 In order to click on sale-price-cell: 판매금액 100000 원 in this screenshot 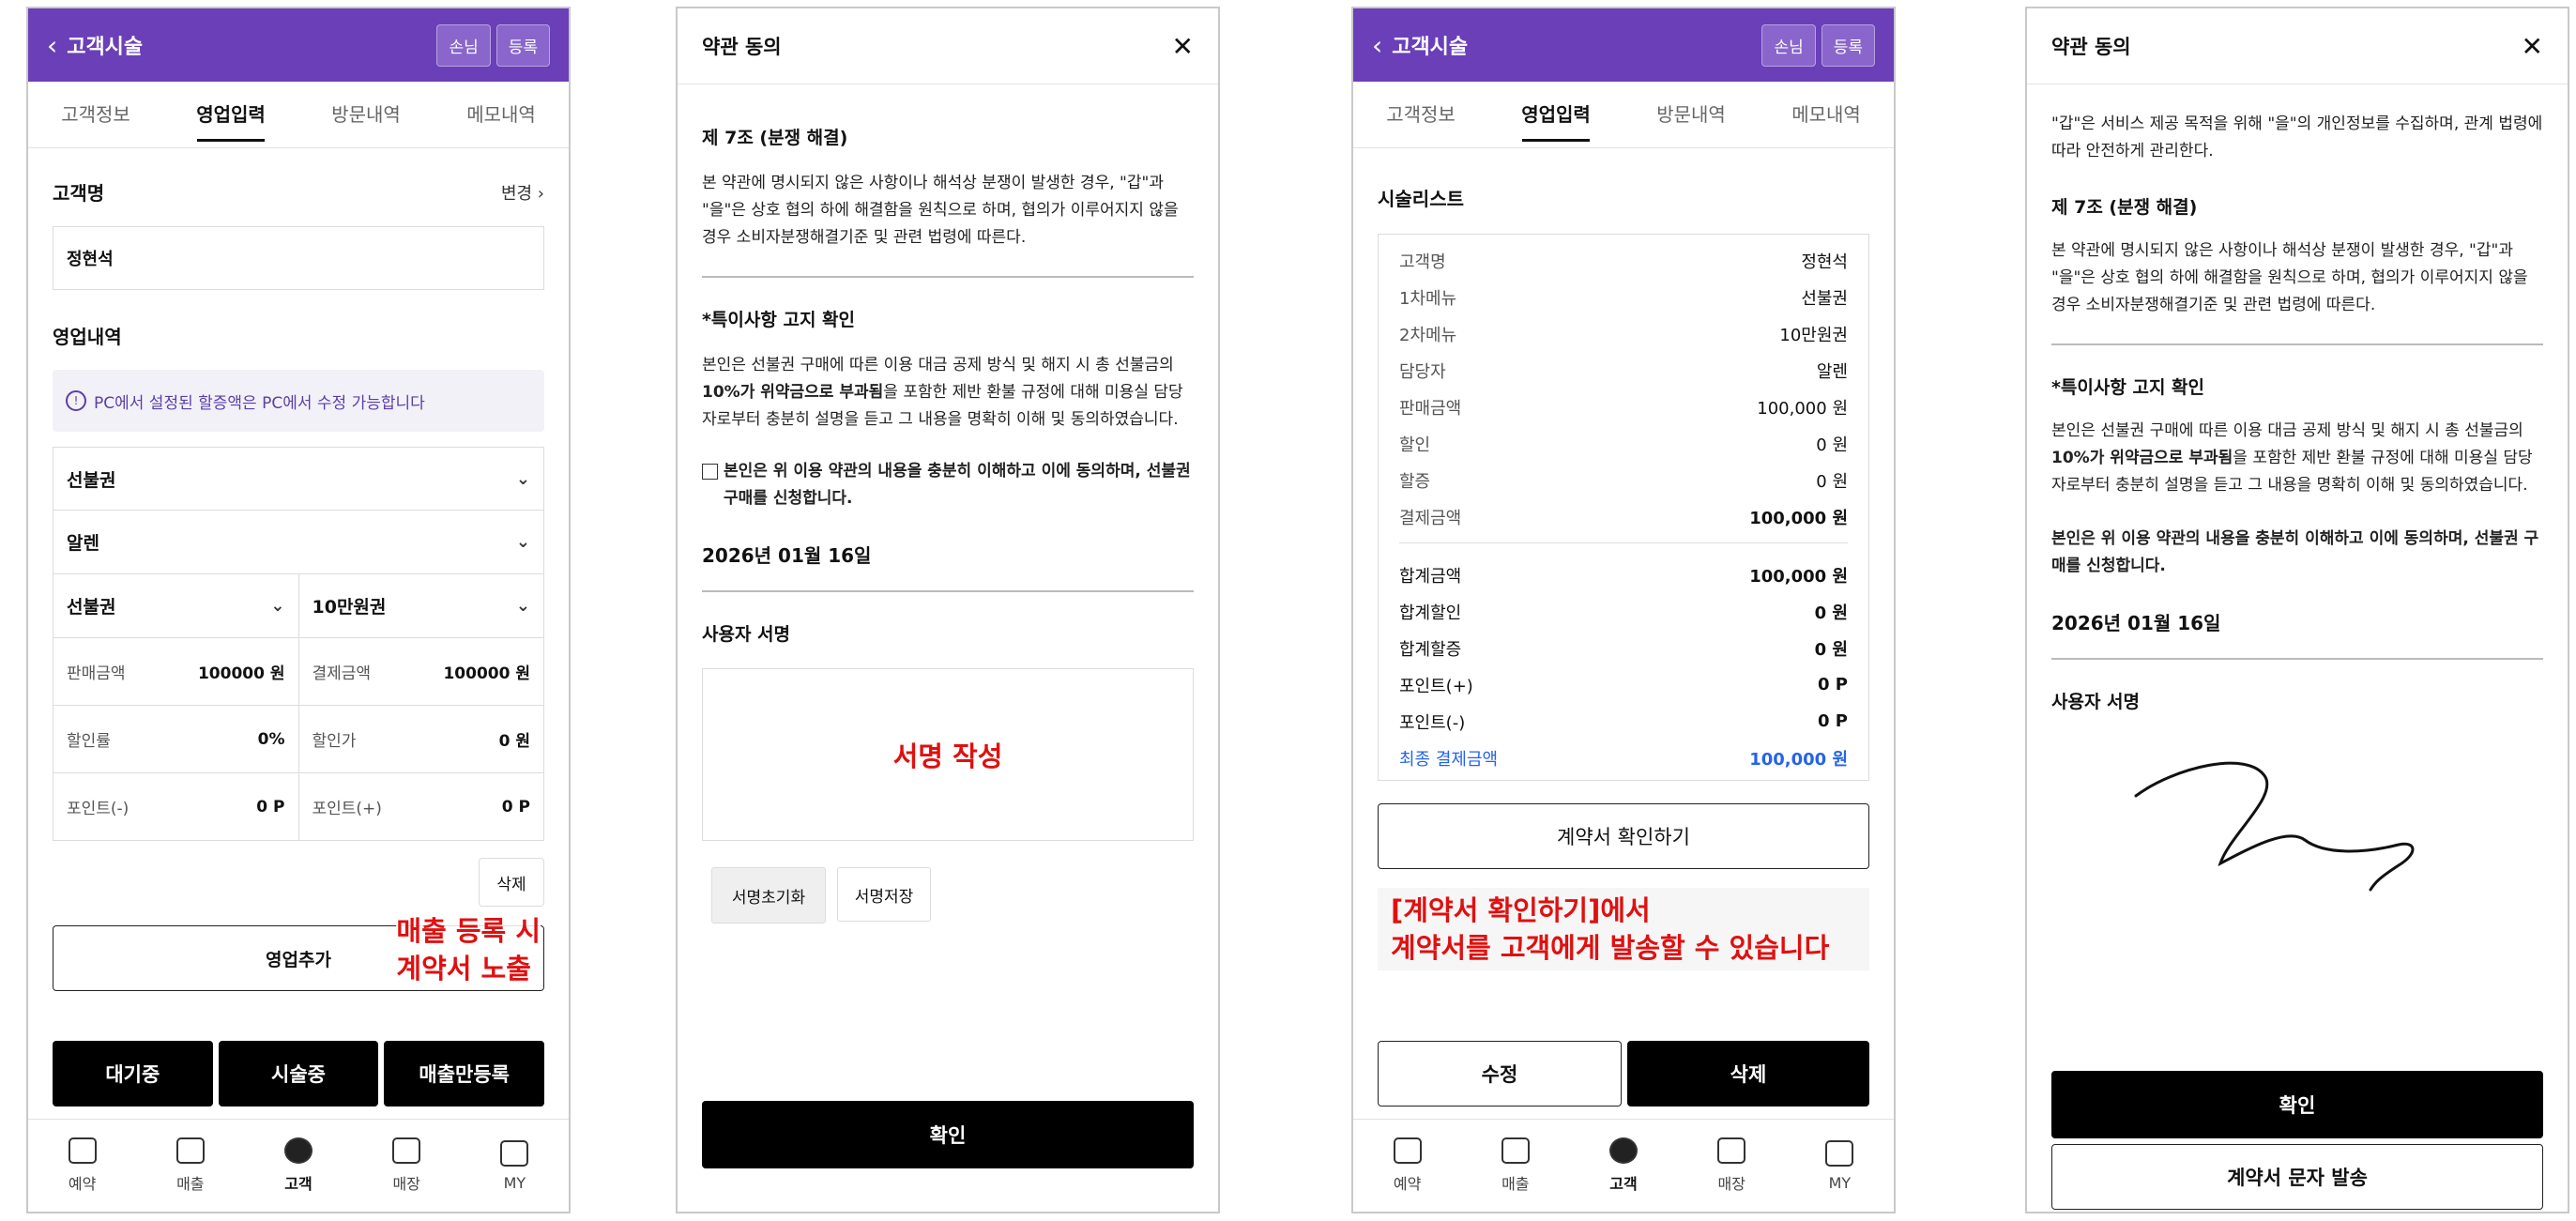, I will do `click(176, 672)`.